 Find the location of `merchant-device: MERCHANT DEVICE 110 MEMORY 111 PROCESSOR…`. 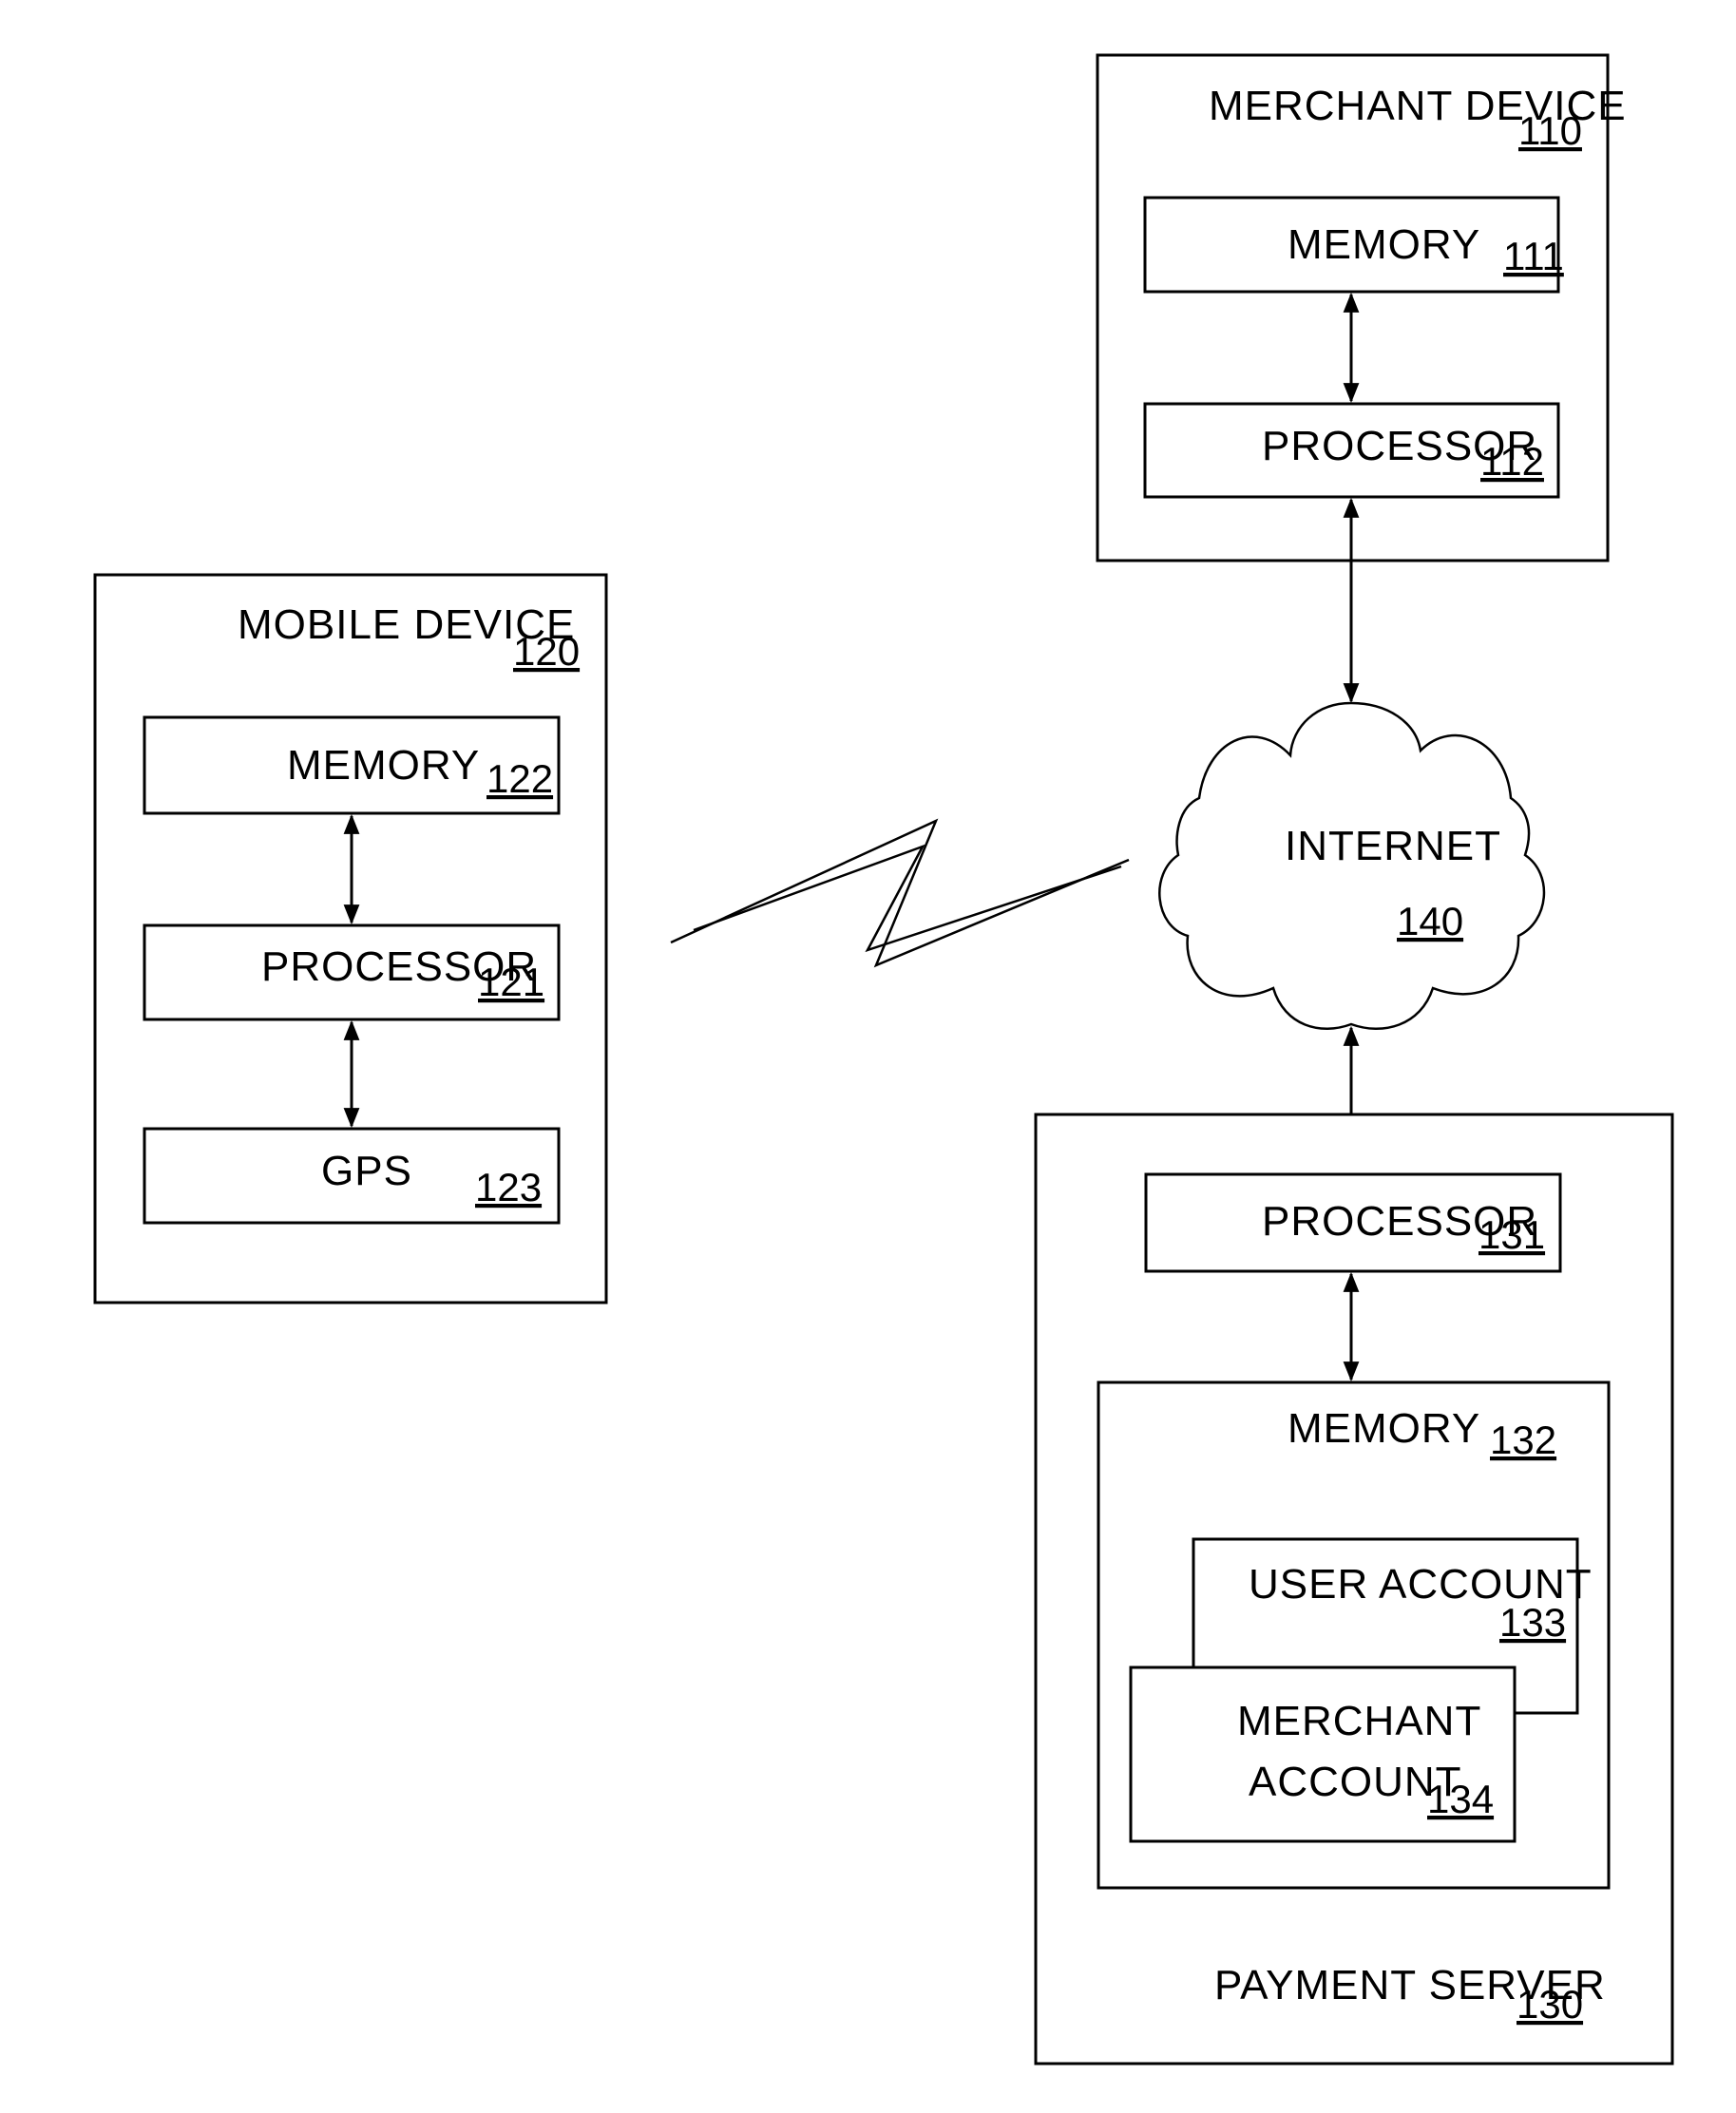

merchant-device: MERCHANT DEVICE 110 MEMORY 111 PROCESSOR… is located at coordinates (1361, 307).